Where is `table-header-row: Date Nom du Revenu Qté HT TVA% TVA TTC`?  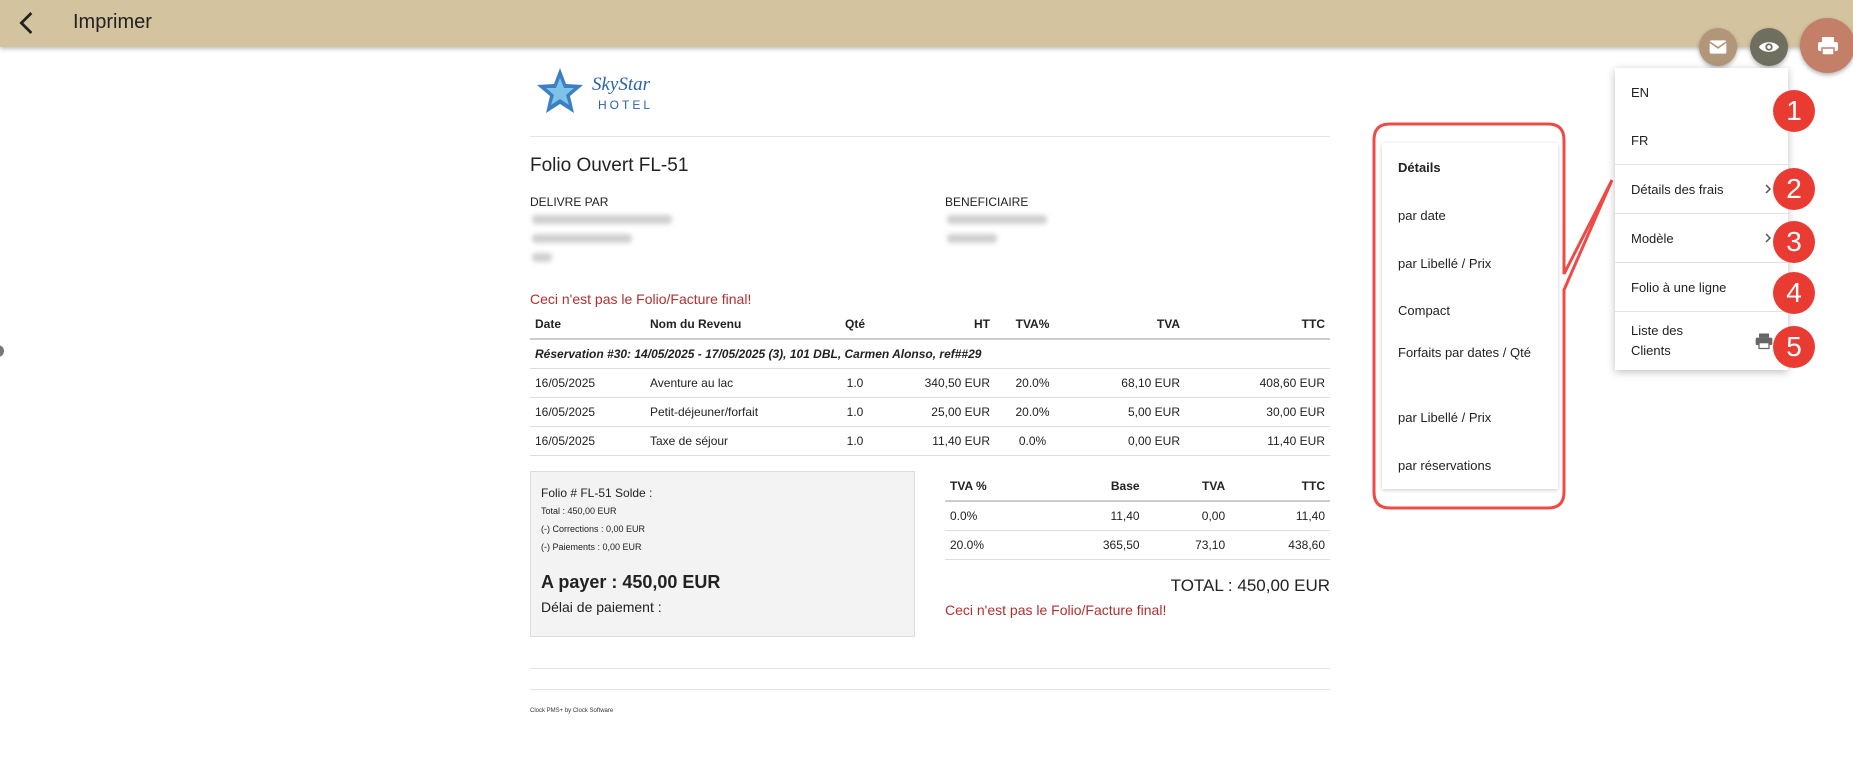 table-header-row: Date Nom du Revenu Qté HT TVA% TVA TTC is located at coordinates (930, 325).